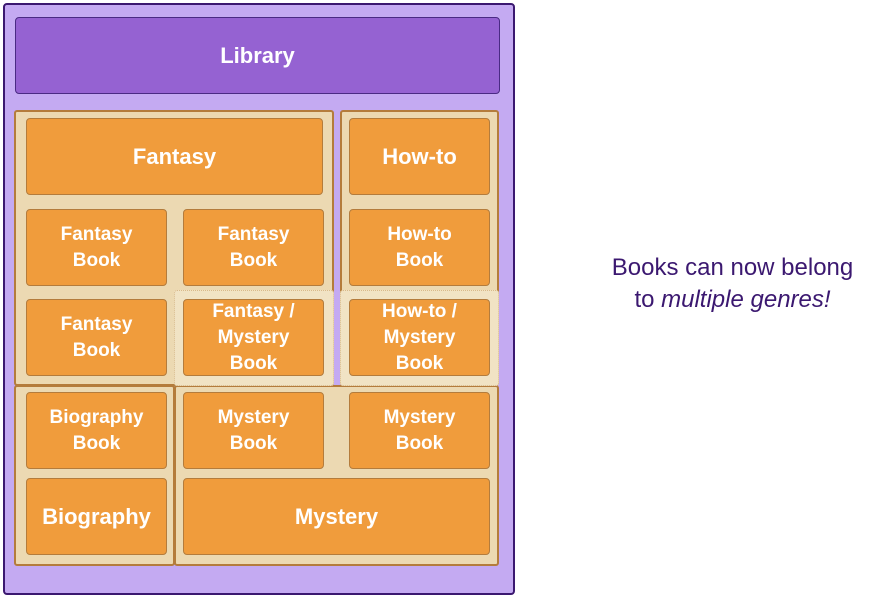 This screenshot has height=596, width=880. I want to click on annotation-note: Books can now belong to multiple genres!, so click(725, 284).